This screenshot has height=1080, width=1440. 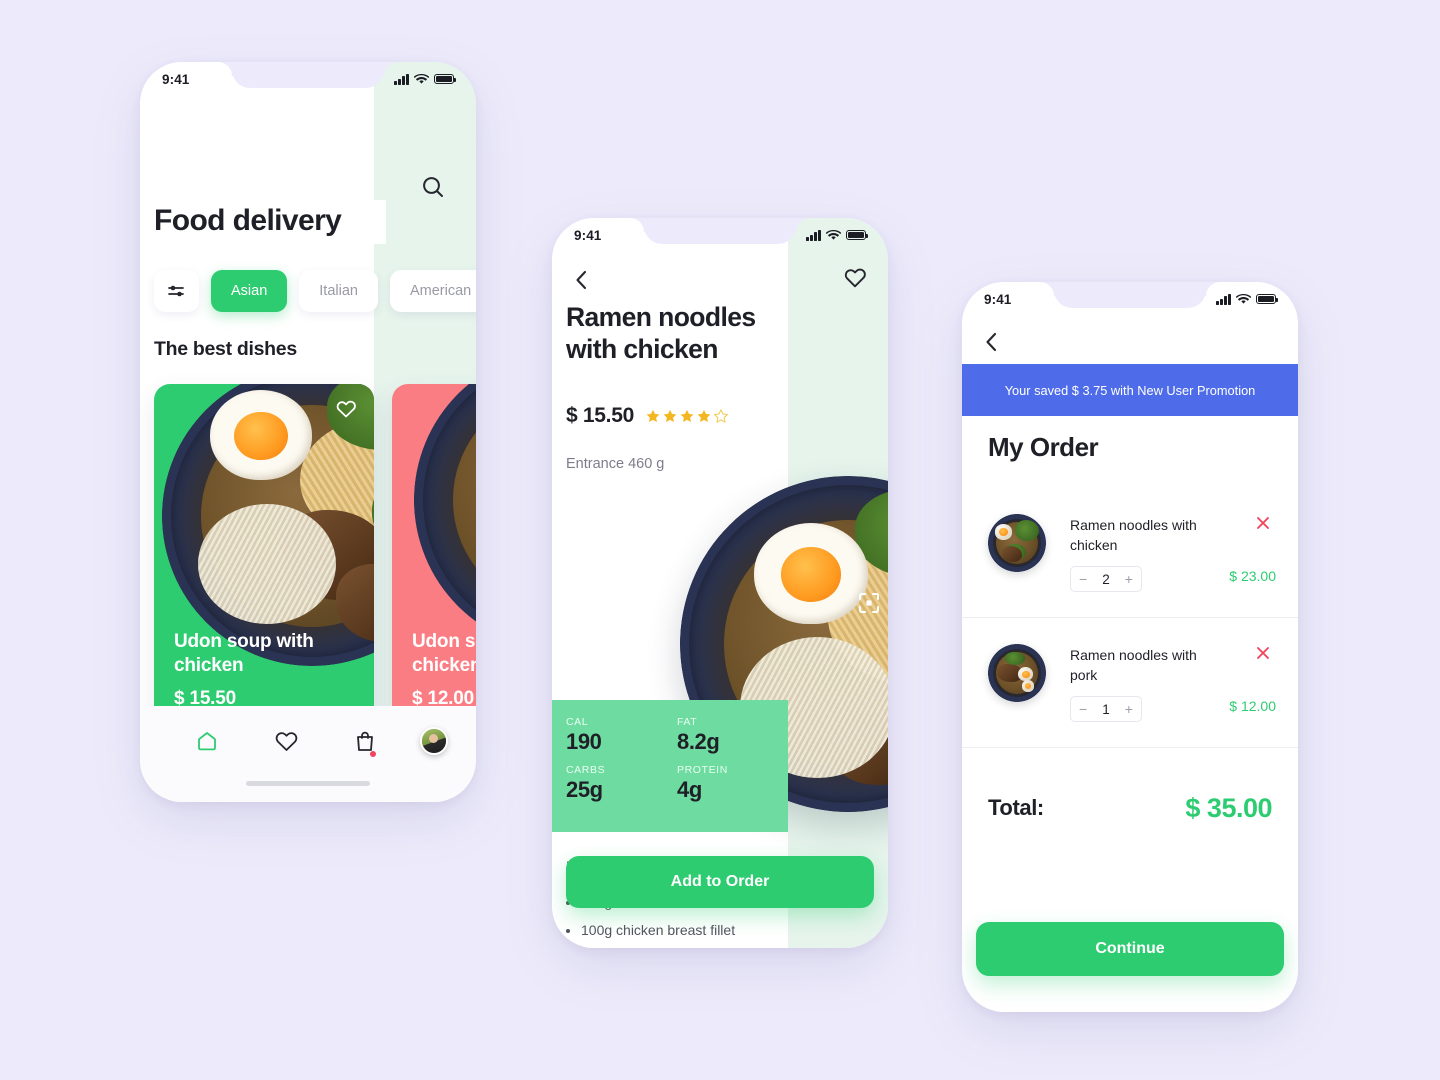 I want to click on list-item: 100g chicken breast fillet, so click(x=682, y=935).